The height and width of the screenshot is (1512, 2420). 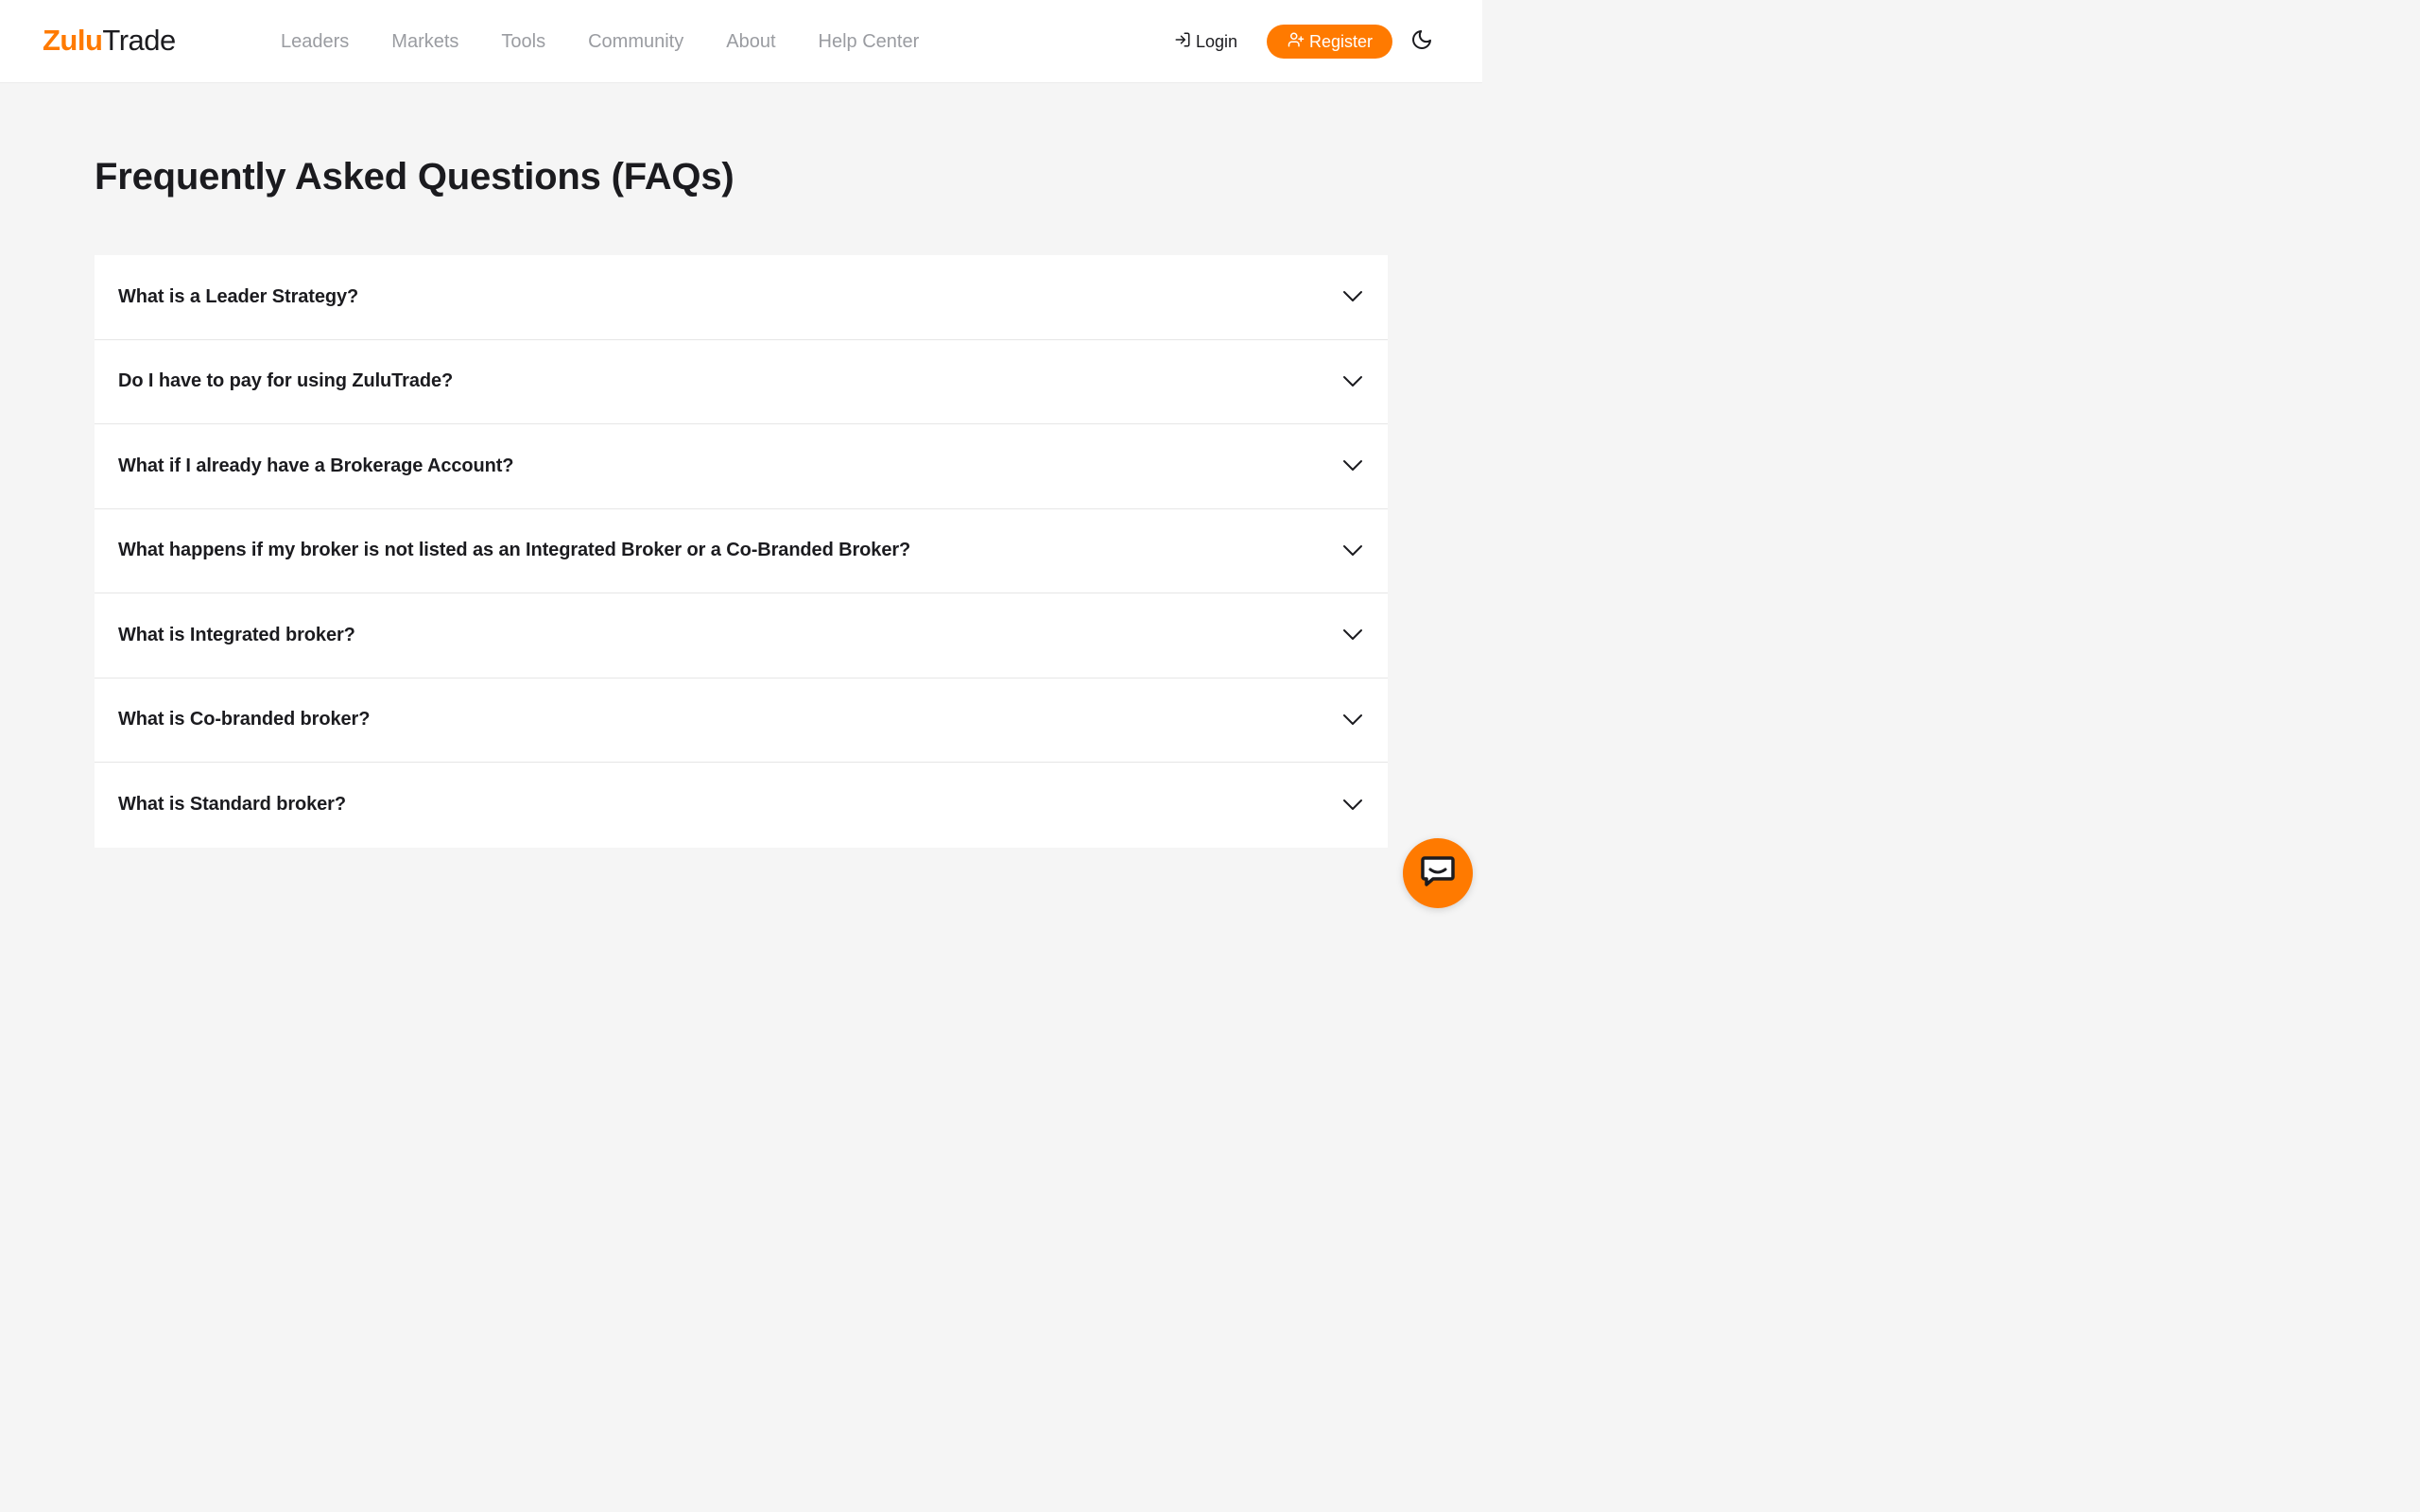 I want to click on login-button: Login, so click(x=1205, y=41).